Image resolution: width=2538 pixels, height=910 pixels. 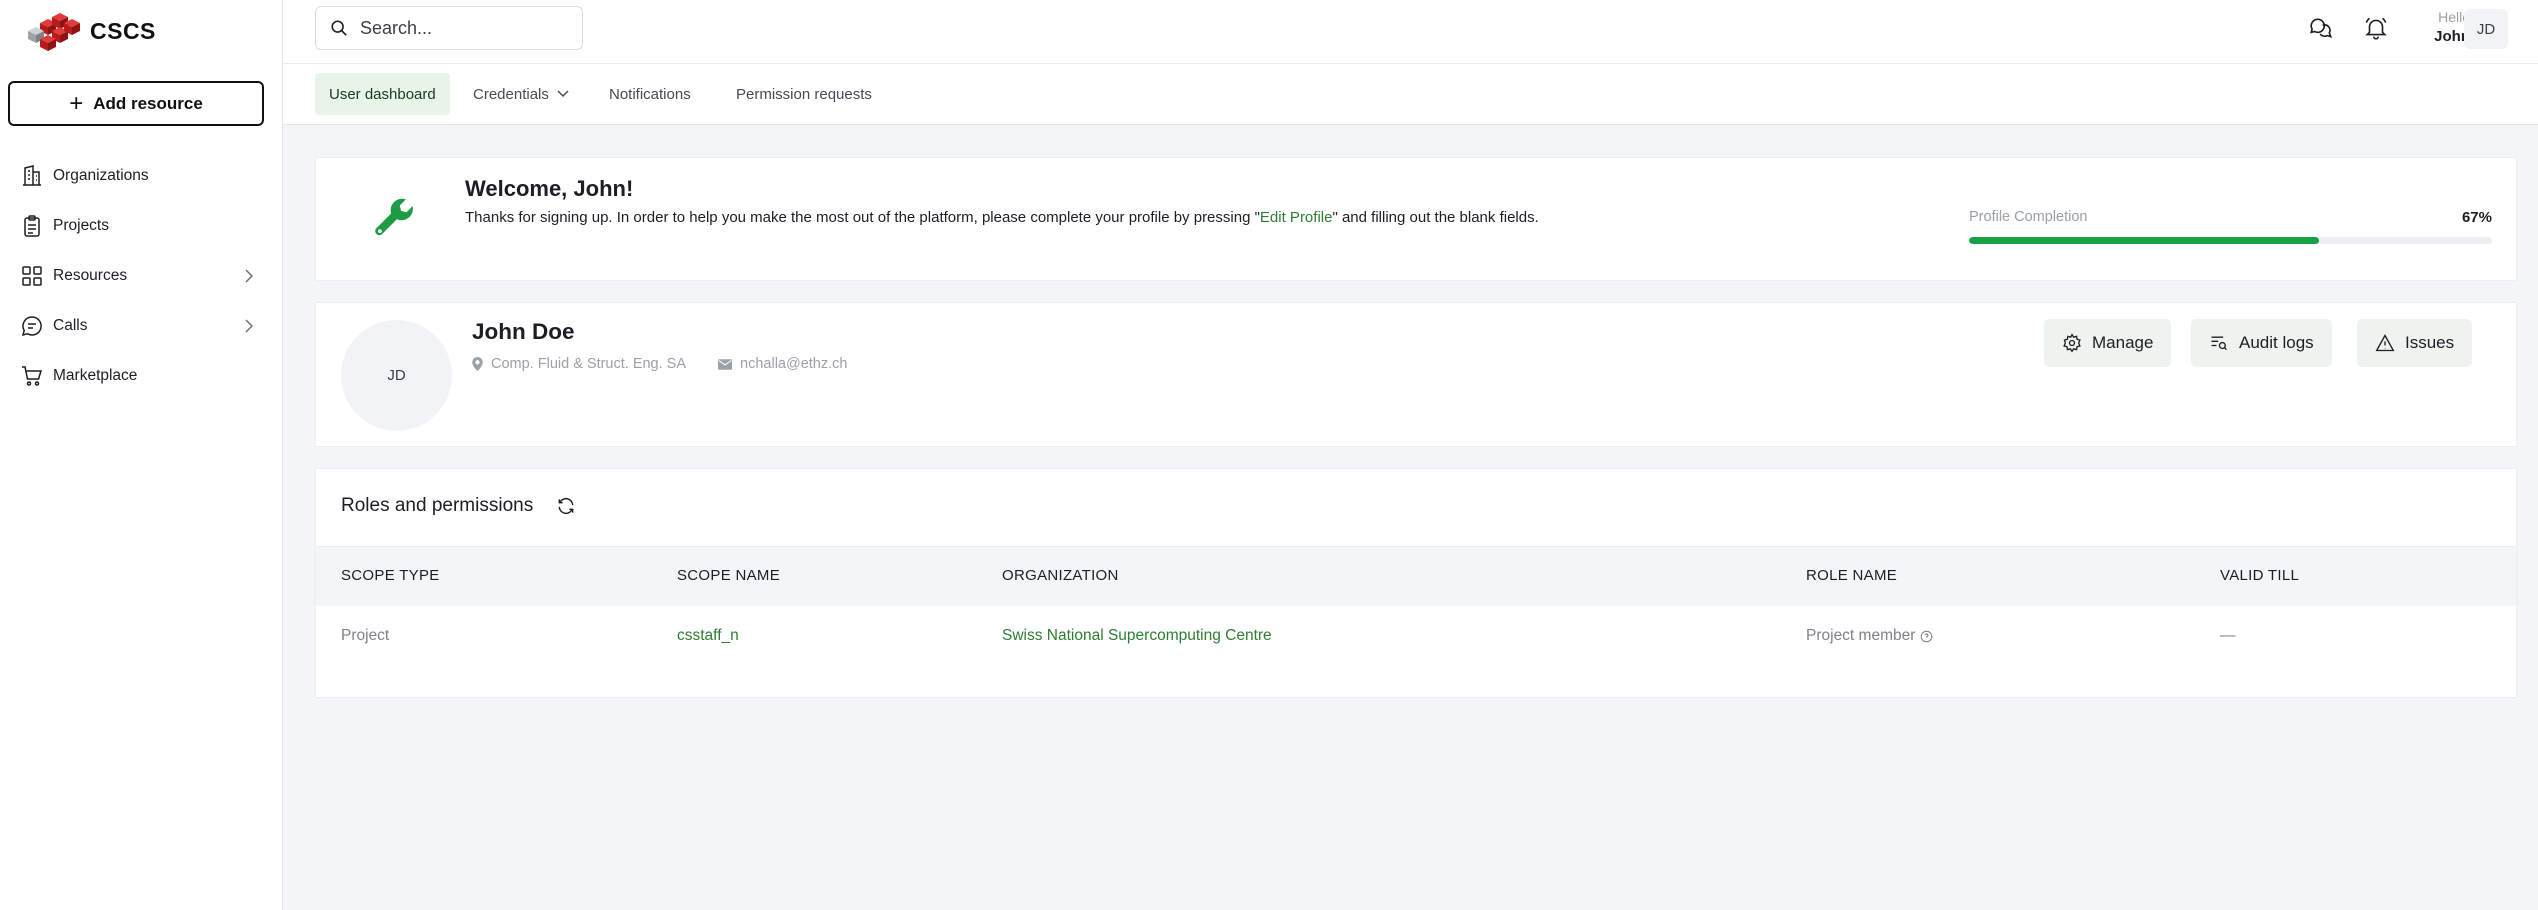 I want to click on search-box, so click(x=449, y=28).